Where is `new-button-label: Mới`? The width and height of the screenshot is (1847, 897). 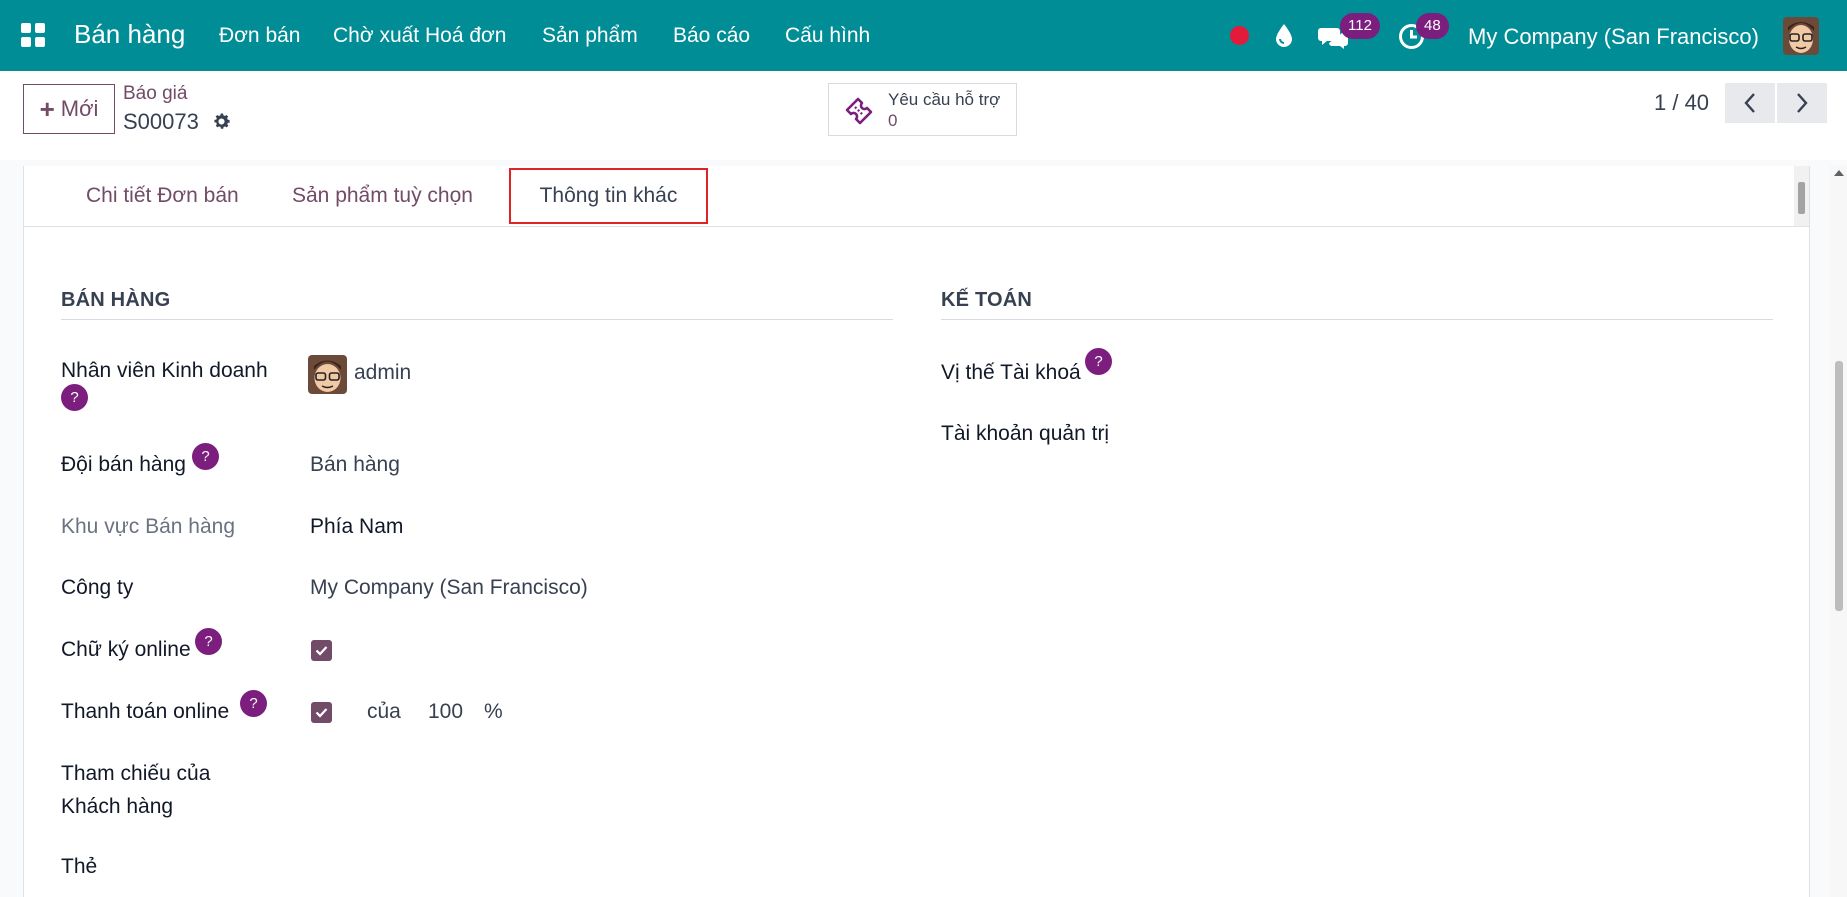
new-button-label: Mới is located at coordinates (79, 108).